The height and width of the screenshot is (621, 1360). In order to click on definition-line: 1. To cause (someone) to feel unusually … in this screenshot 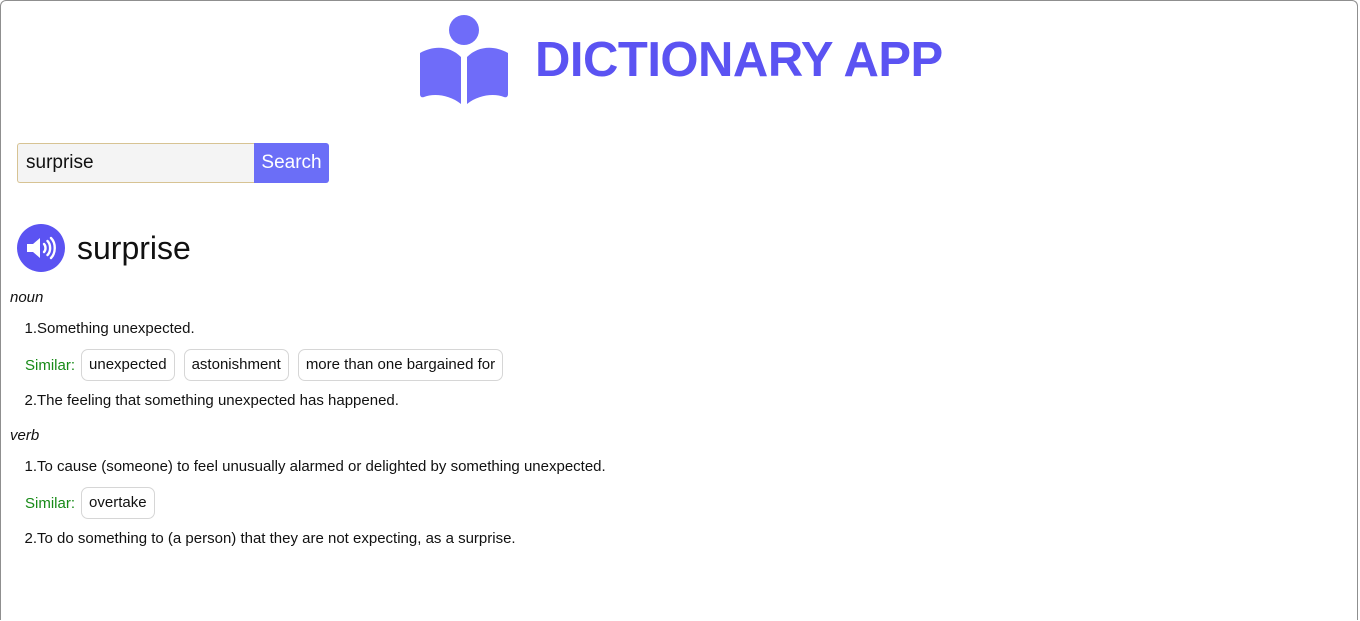, I will do `click(510, 467)`.